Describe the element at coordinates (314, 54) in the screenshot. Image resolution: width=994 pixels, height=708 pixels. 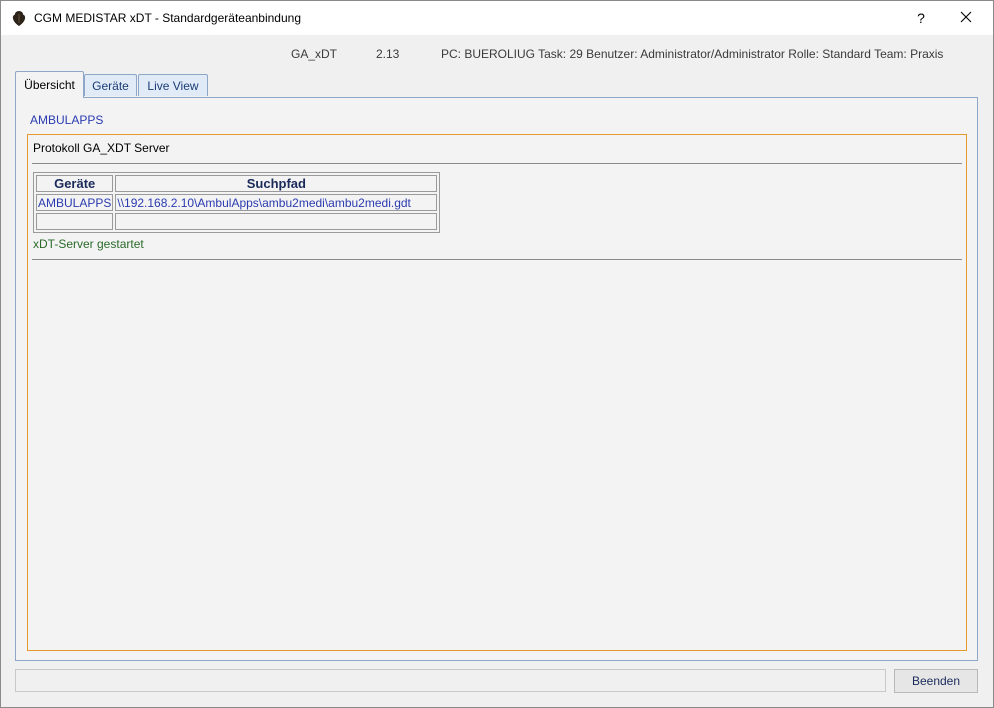
I see `module-name: GA_xDT` at that location.